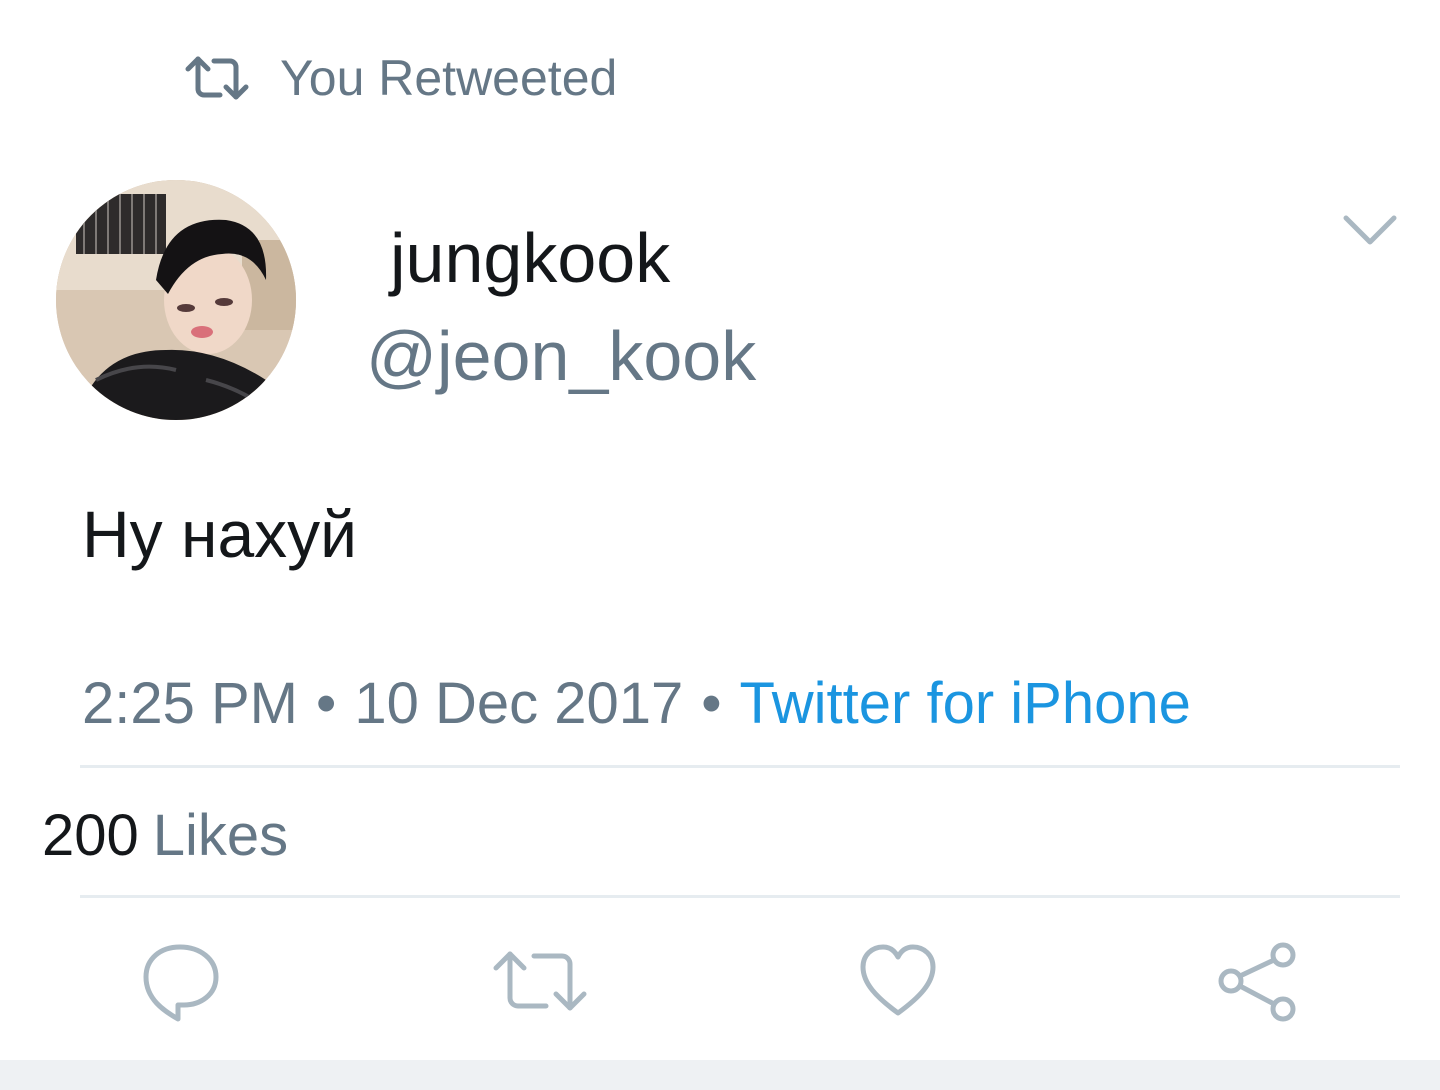 This screenshot has width=1440, height=1090. I want to click on chevron-down-icon, so click(1370, 230).